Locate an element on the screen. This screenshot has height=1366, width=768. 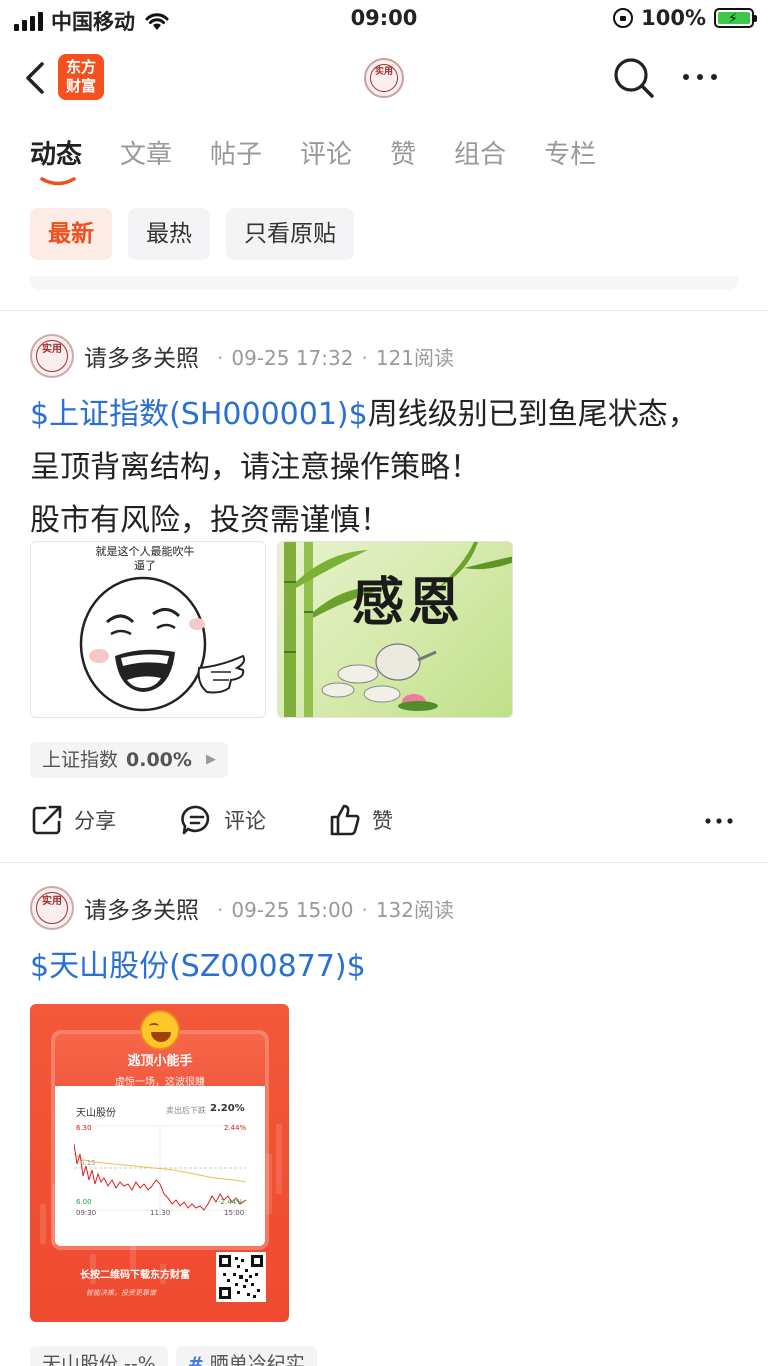
post-image-meme: 就是这个人最能吹牛逼了 is located at coordinates (148, 629).